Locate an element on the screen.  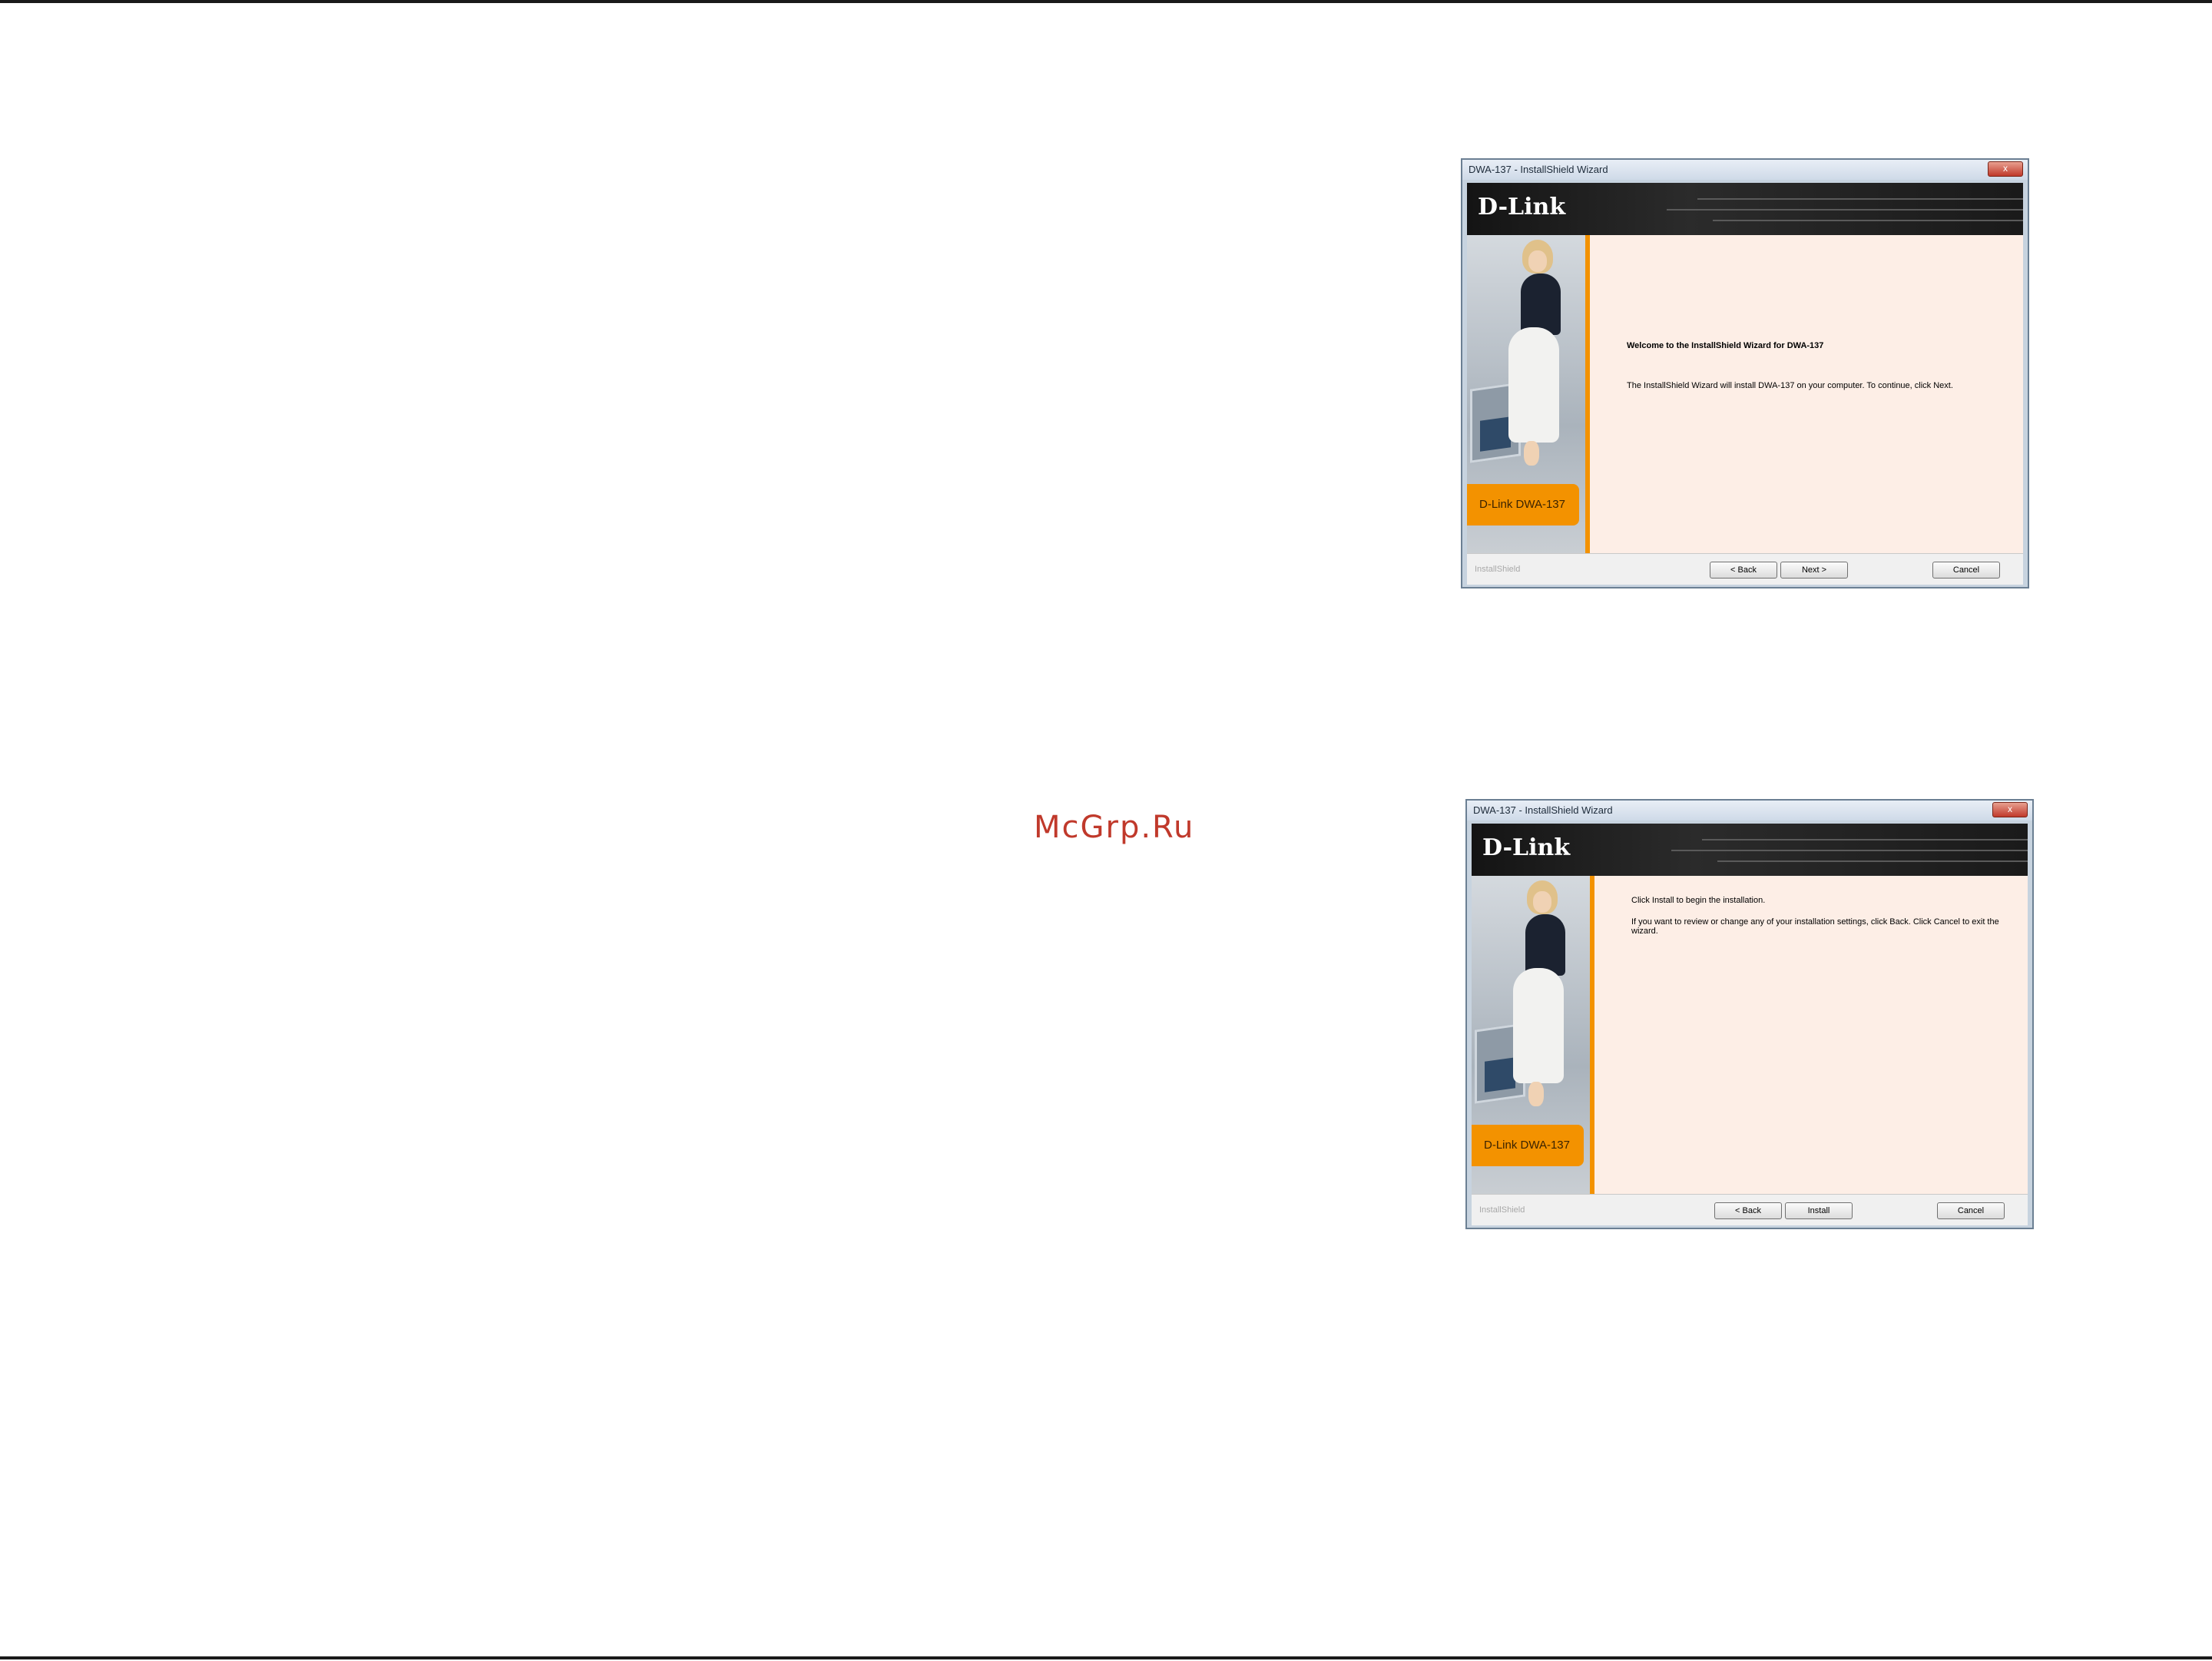
top-rule is located at coordinates (1106, 1).